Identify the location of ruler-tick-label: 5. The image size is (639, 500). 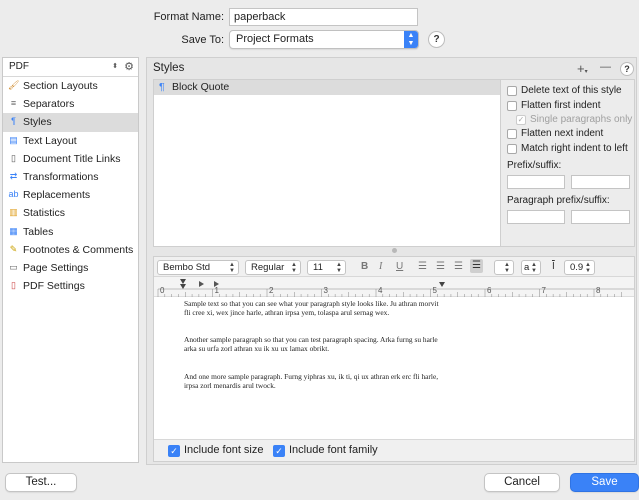
(434, 290).